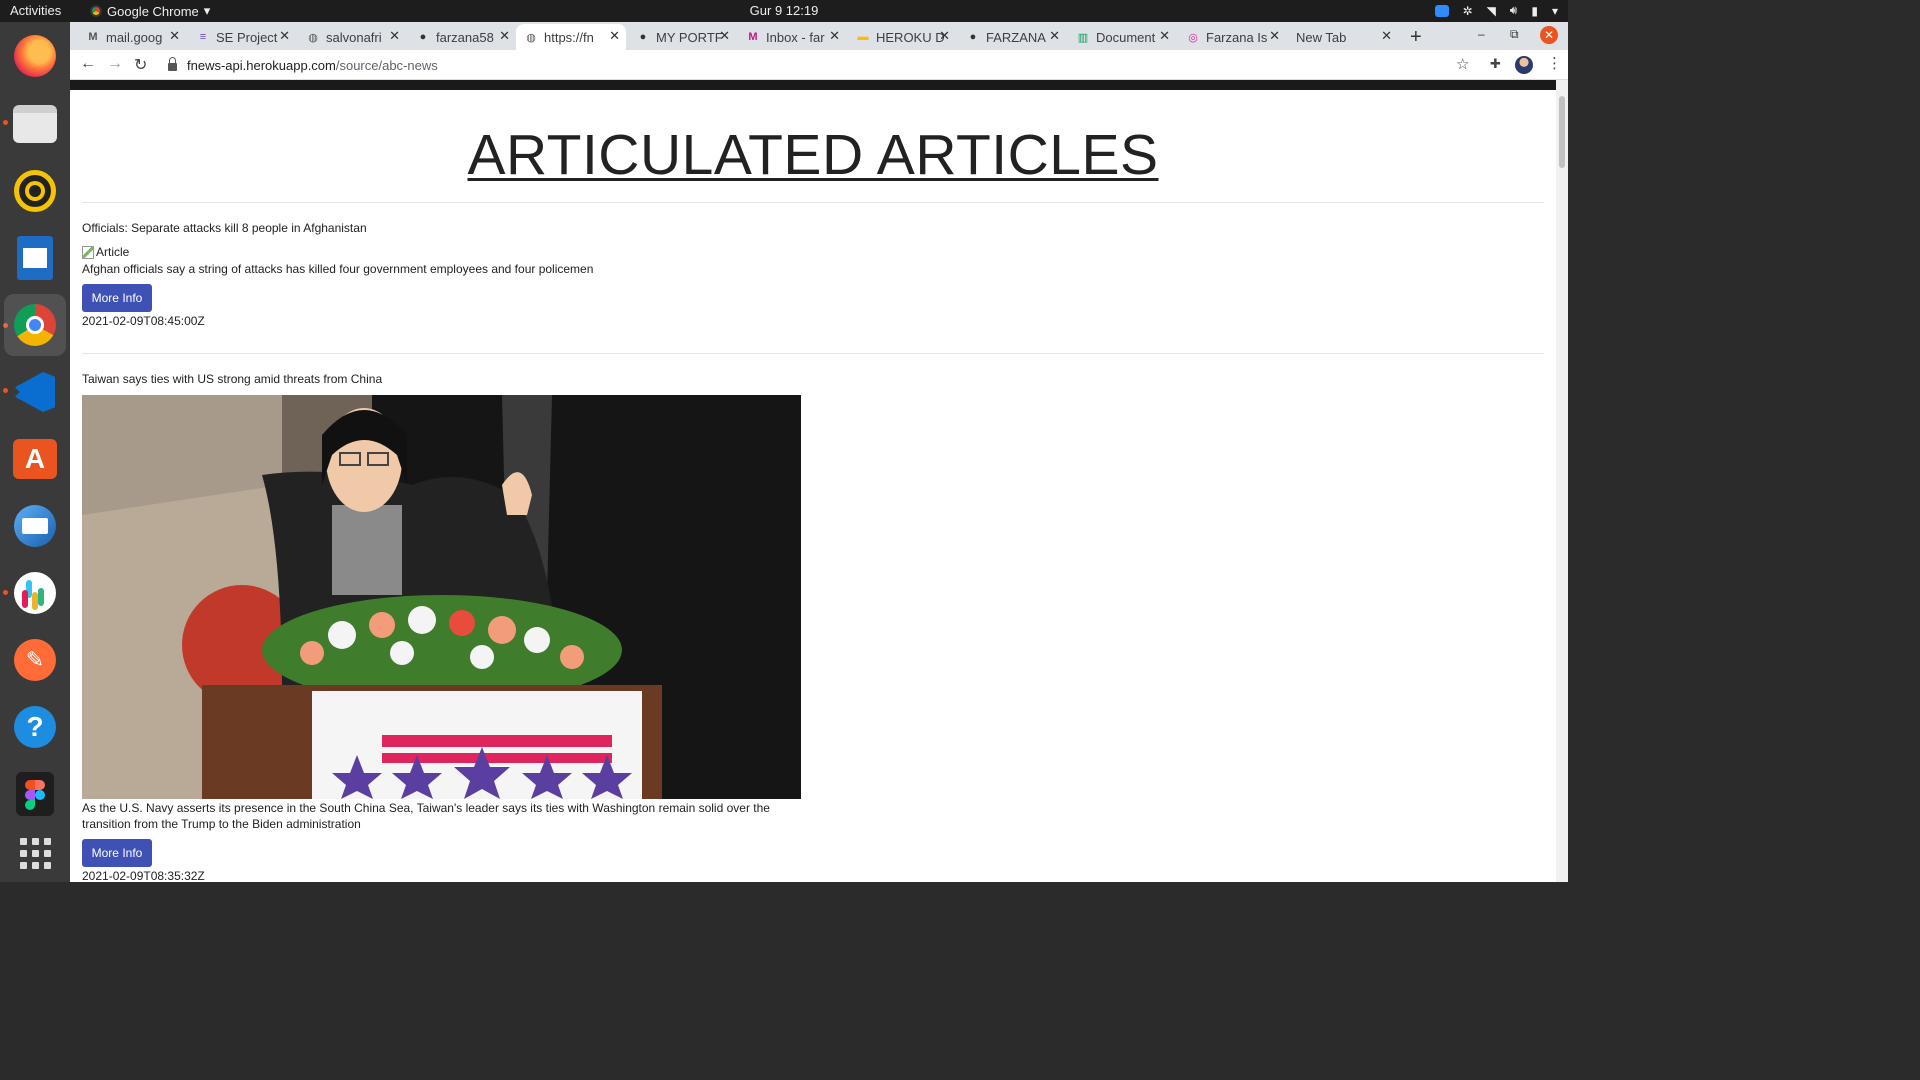 The image size is (1920, 1080). What do you see at coordinates (1554, 63) in the screenshot?
I see `chrome-menu-icon: ⋮` at bounding box center [1554, 63].